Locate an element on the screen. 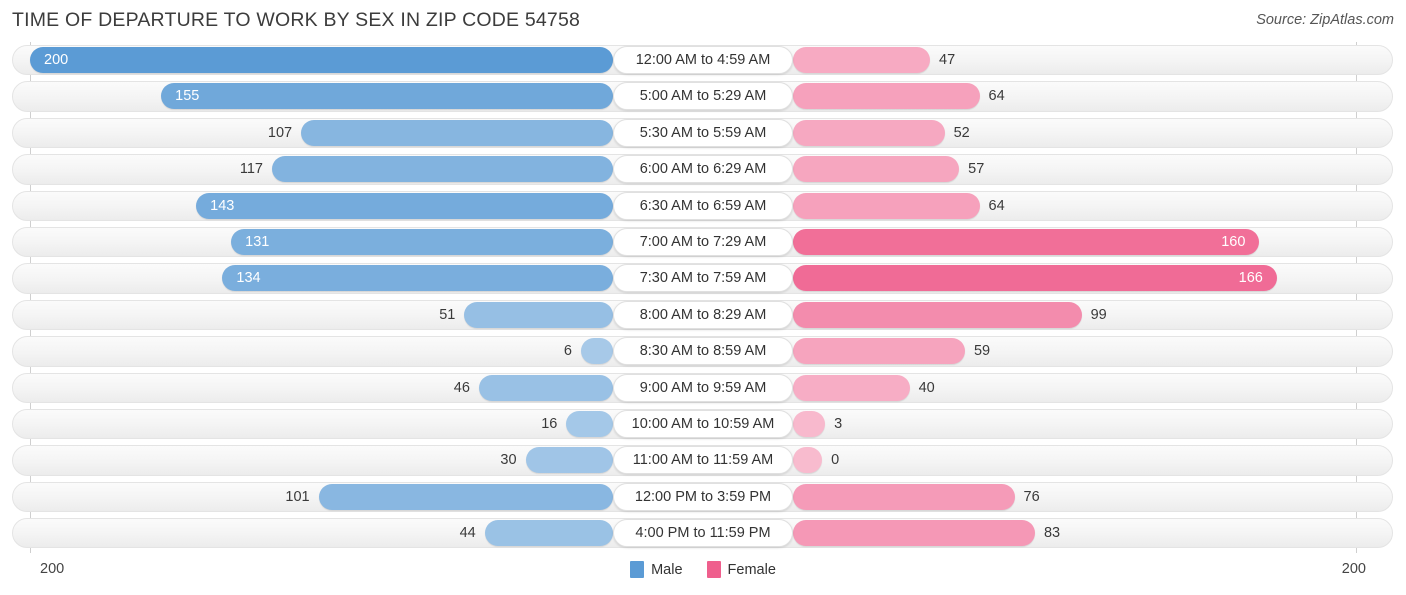 The width and height of the screenshot is (1406, 595). bar-value-male: 107 is located at coordinates (280, 132).